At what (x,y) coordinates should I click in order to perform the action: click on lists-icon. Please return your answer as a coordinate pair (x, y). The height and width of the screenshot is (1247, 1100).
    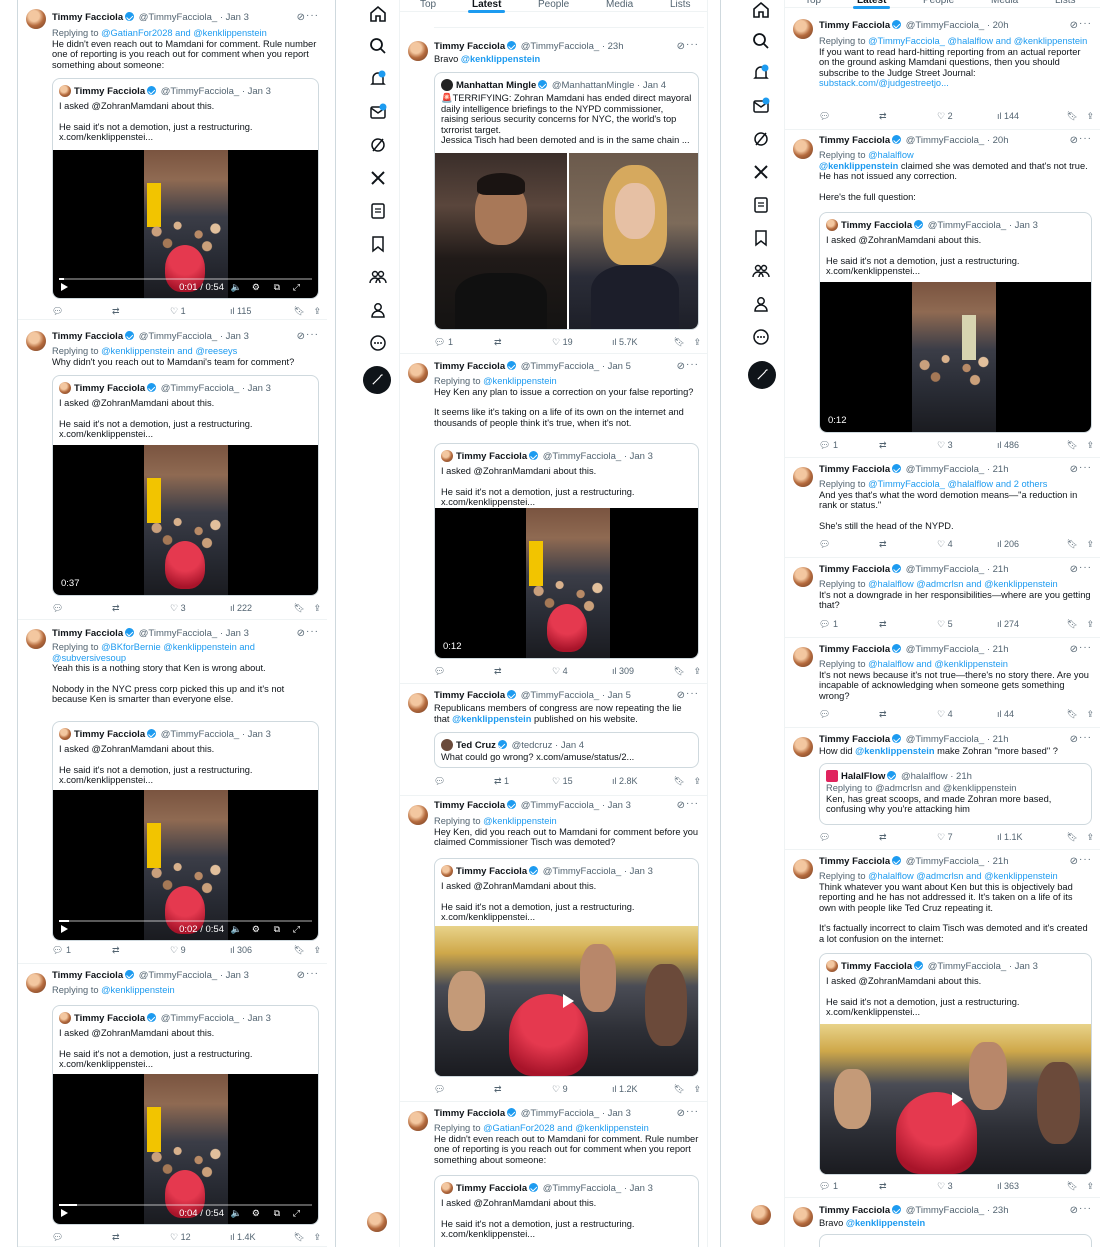
    Looking at the image, I should click on (378, 211).